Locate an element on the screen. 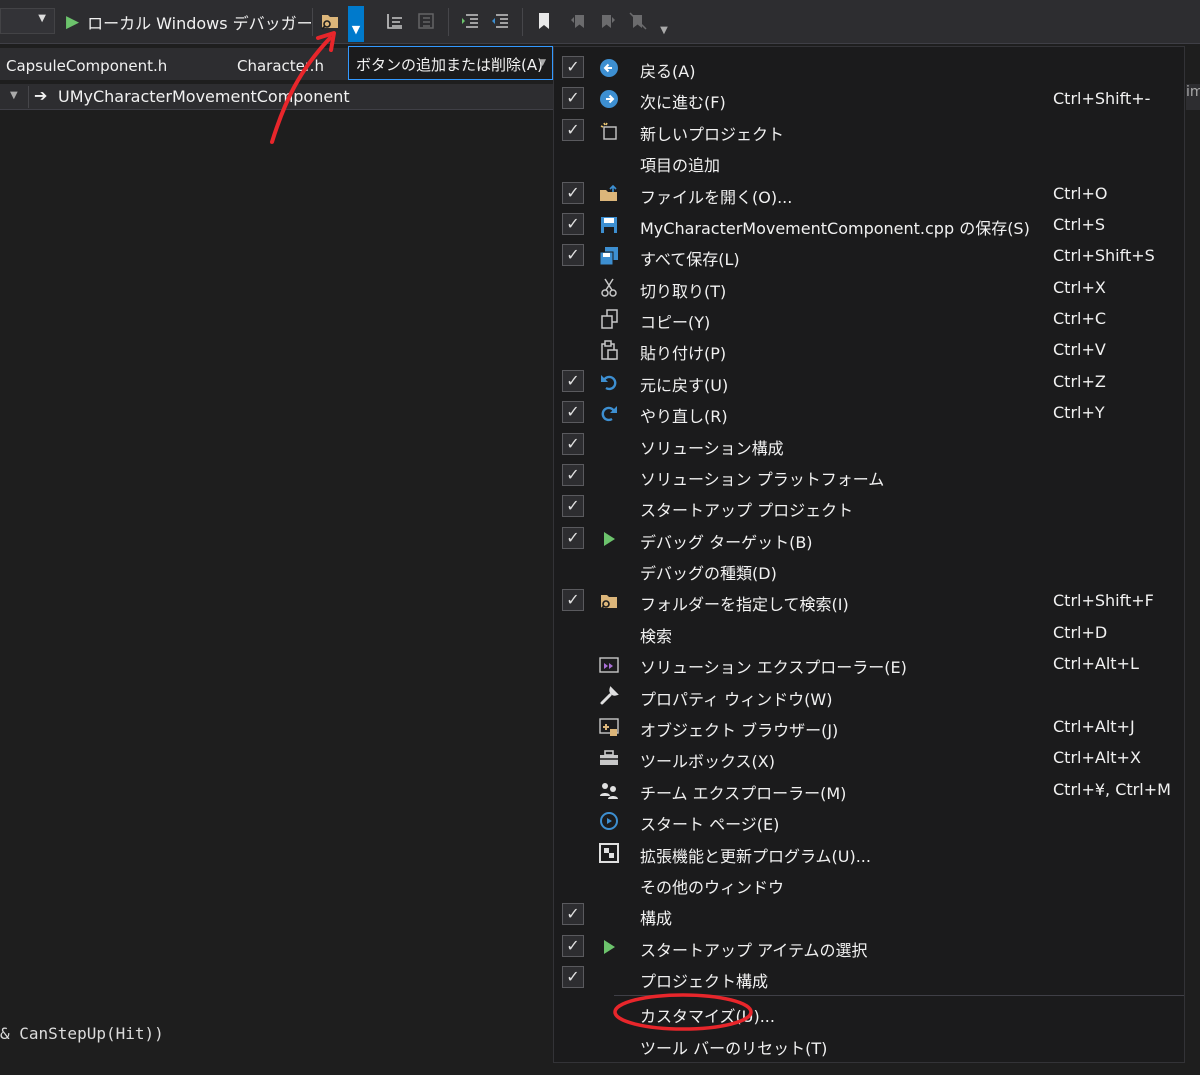 Image resolution: width=1200 pixels, height=1075 pixels. menu-item-label: ソリューション プラットフォーム is located at coordinates (762, 479).